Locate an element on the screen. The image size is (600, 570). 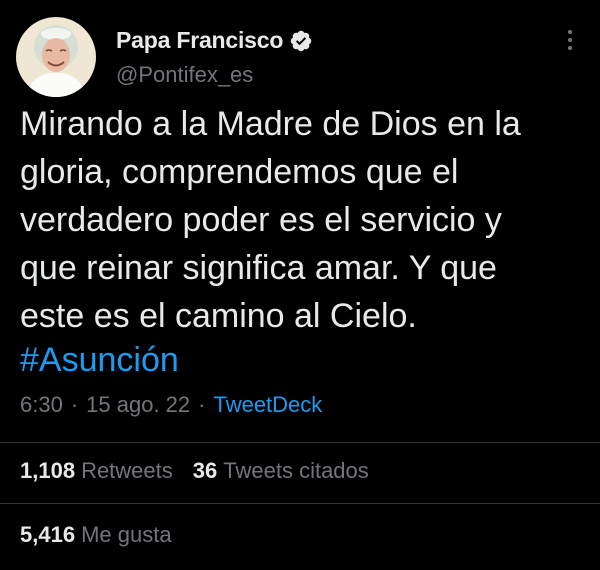
more-options-button is located at coordinates (570, 40).